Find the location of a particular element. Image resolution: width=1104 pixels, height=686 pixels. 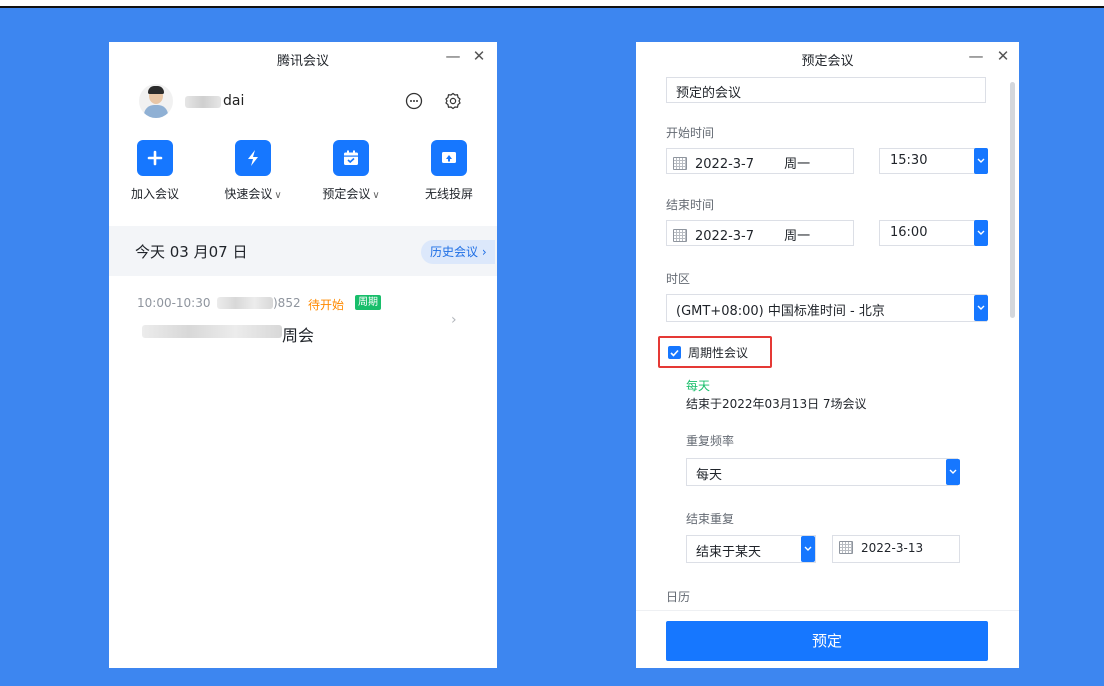

timezone-select: (GMT+08:00) 中国标准时间 - 北京 is located at coordinates (826, 308).